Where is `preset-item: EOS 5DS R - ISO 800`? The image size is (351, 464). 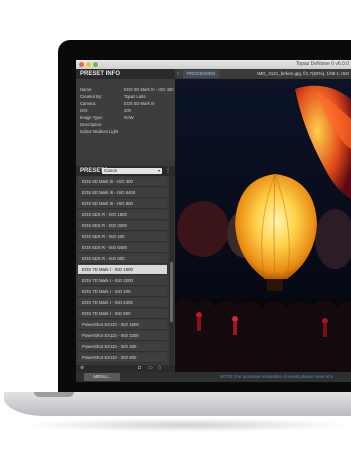 preset-item: EOS 5DS R - ISO 800 is located at coordinates (122, 259).